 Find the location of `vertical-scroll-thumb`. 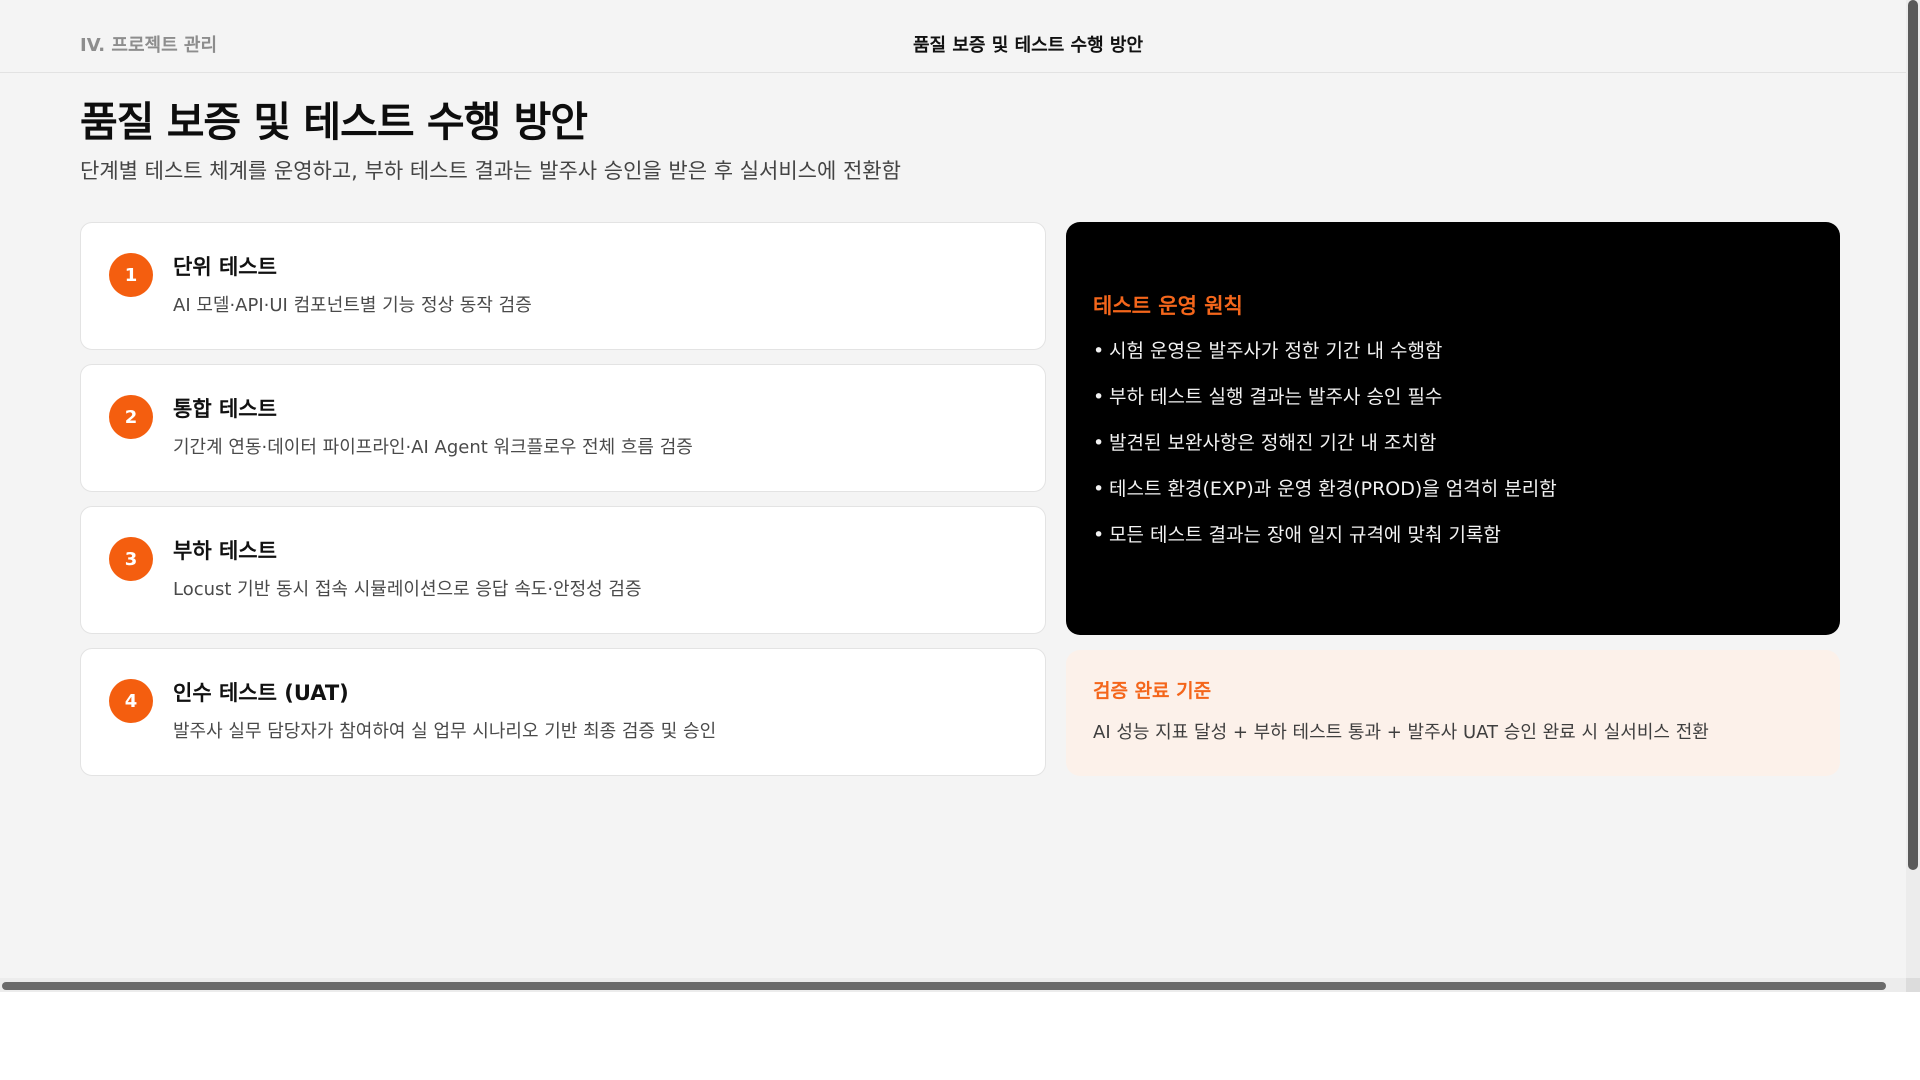

vertical-scroll-thumb is located at coordinates (1913, 435).